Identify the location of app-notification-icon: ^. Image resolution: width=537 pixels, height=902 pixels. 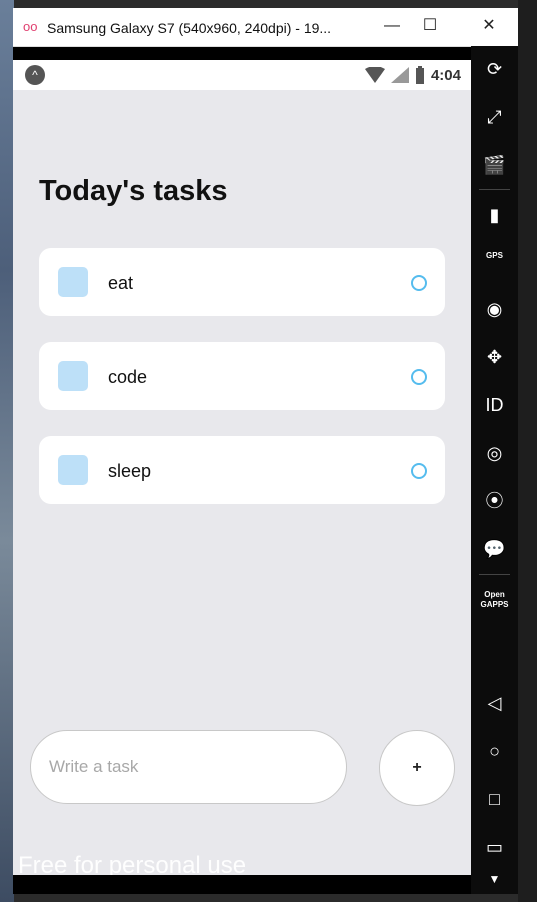
(35, 75).